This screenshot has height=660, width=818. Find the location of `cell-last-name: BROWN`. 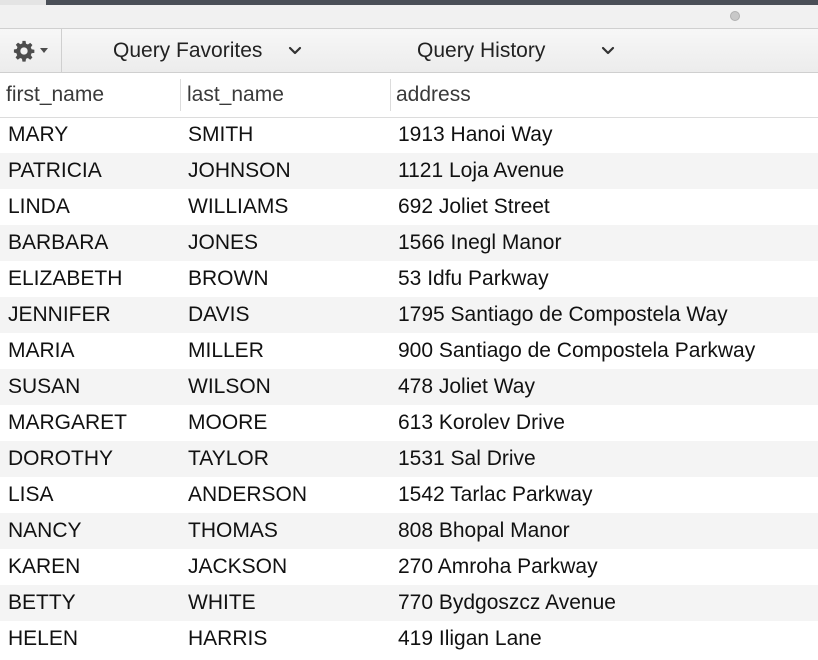

cell-last-name: BROWN is located at coordinates (228, 279).